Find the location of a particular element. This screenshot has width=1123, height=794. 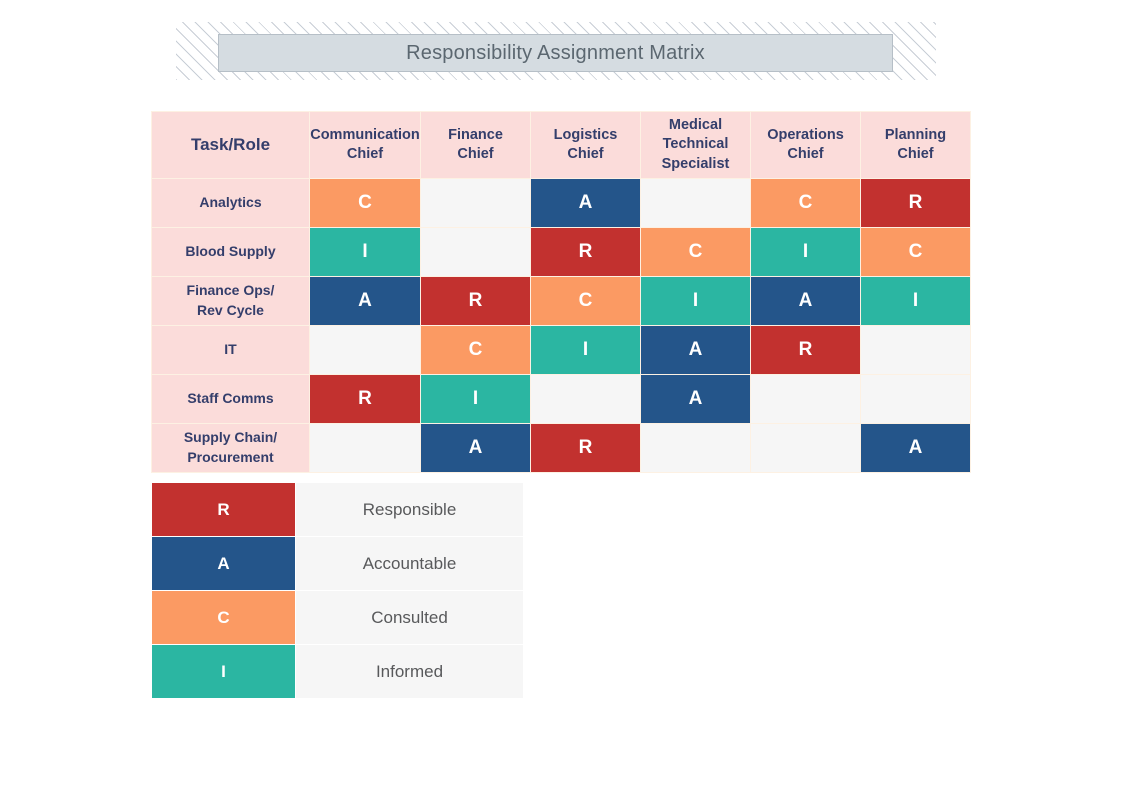

matrix-row: Staff Comms R I A is located at coordinates (561, 399).